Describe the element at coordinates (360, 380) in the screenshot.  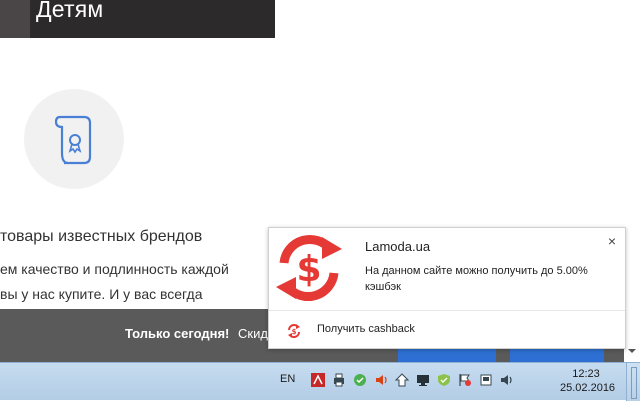
I see `network-icon` at that location.